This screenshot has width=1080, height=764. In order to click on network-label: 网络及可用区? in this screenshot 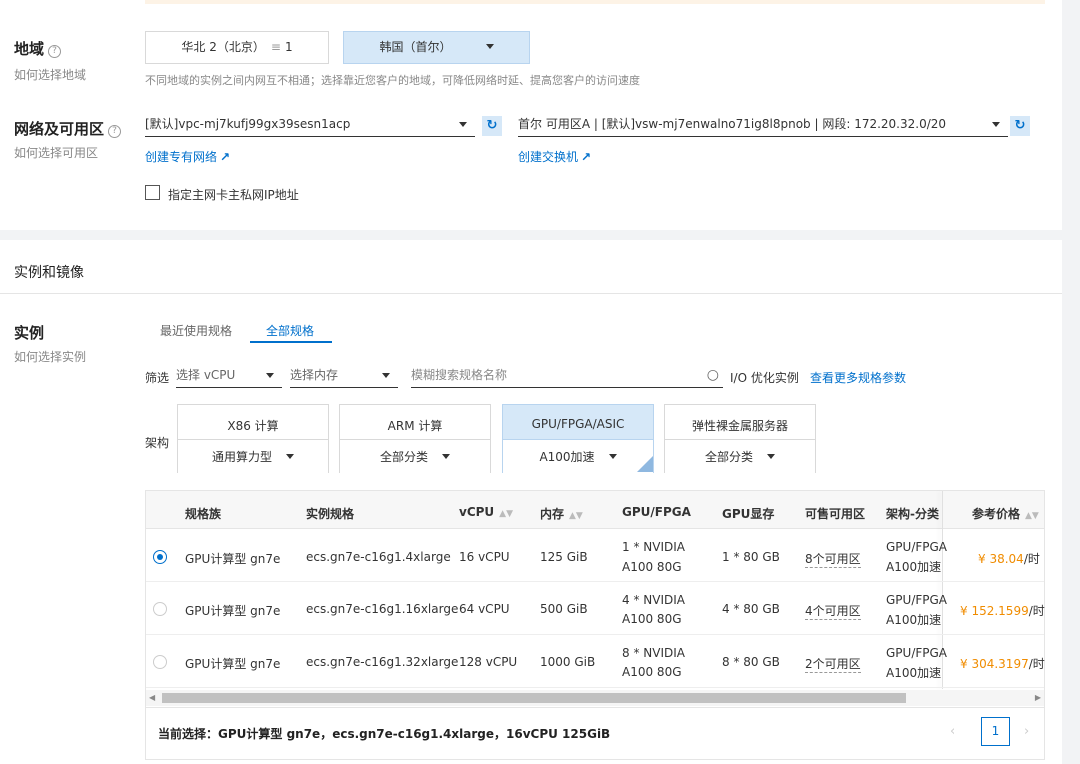, I will do `click(68, 128)`.